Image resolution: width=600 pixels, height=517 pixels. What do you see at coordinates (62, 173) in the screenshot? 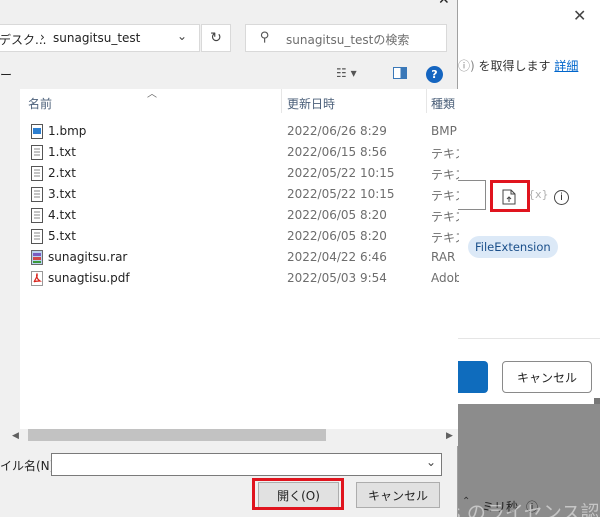
I see `file-name: 2.txt` at bounding box center [62, 173].